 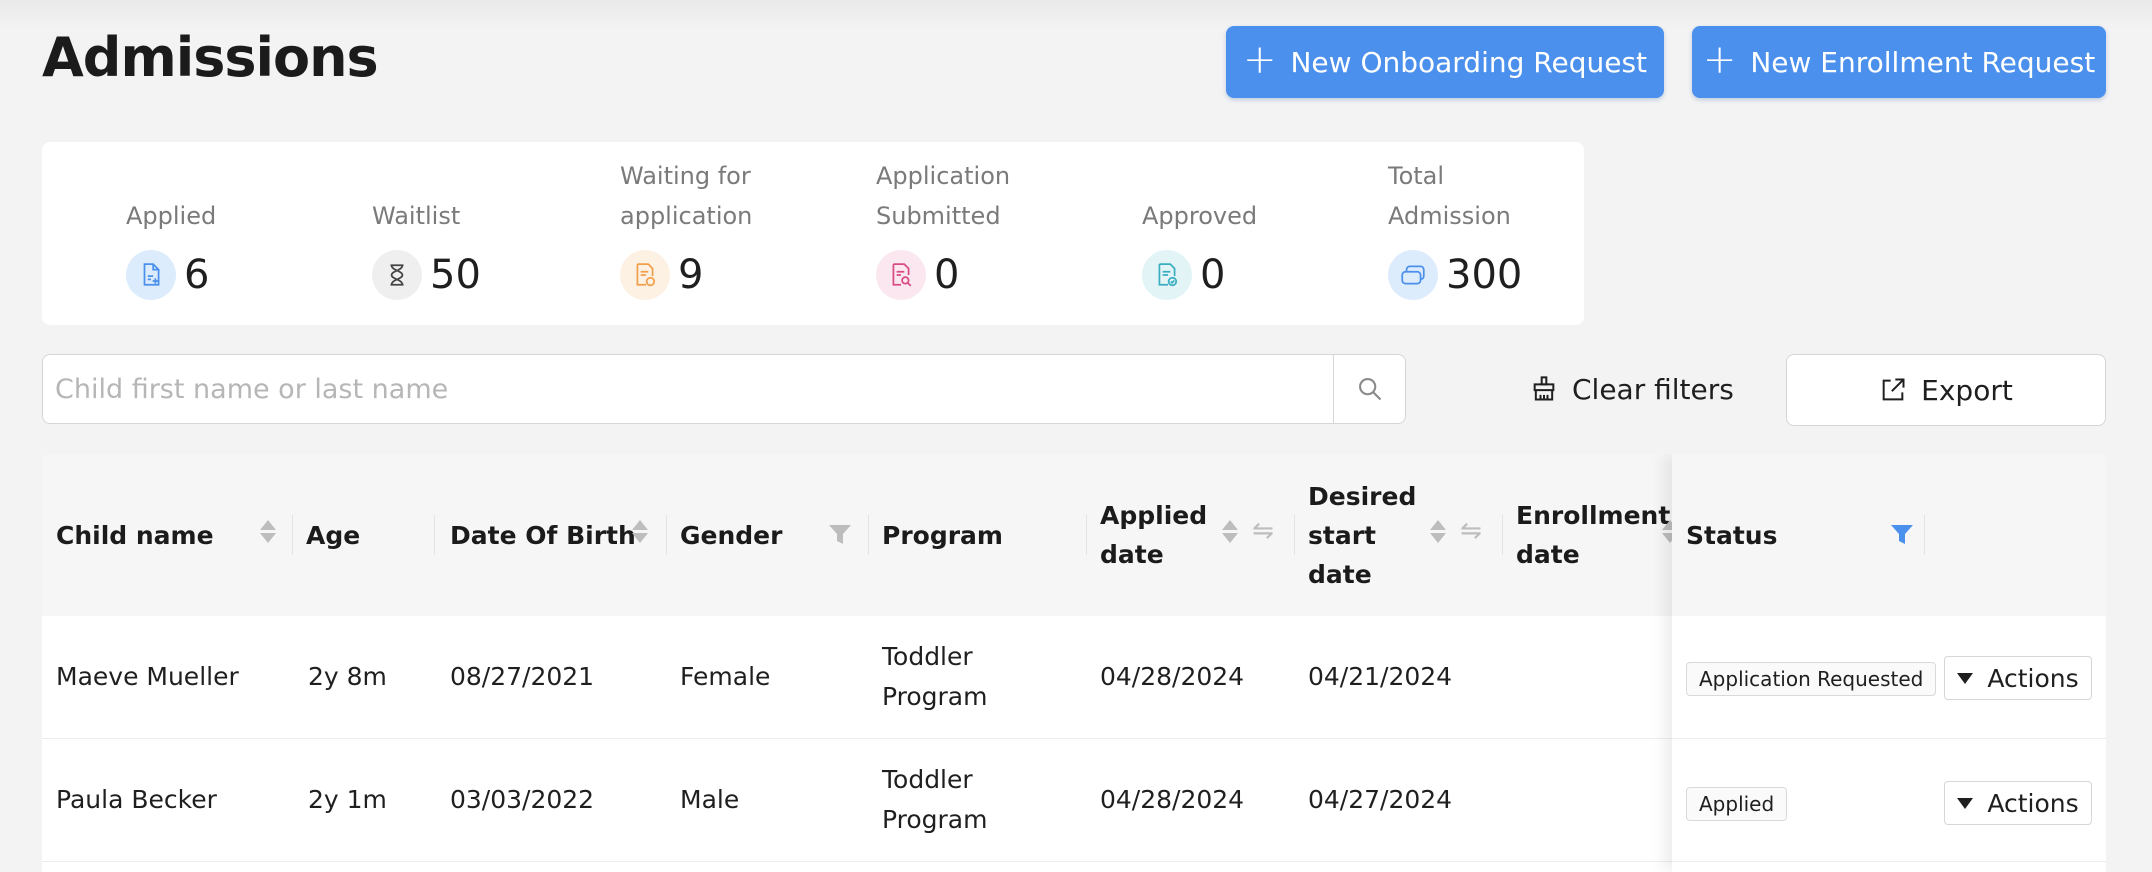 What do you see at coordinates (942, 535) in the screenshot?
I see `column-header-label: Program` at bounding box center [942, 535].